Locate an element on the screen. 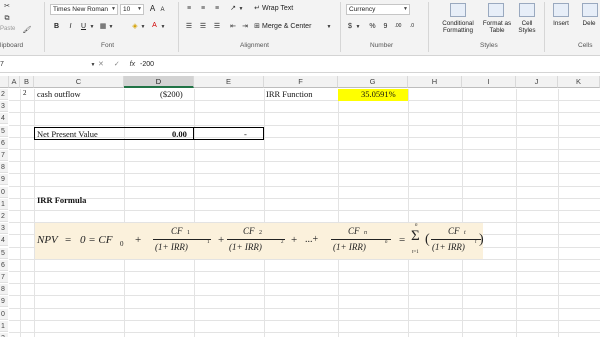 The image size is (600, 337). comma-style-button: 9 is located at coordinates (385, 27).